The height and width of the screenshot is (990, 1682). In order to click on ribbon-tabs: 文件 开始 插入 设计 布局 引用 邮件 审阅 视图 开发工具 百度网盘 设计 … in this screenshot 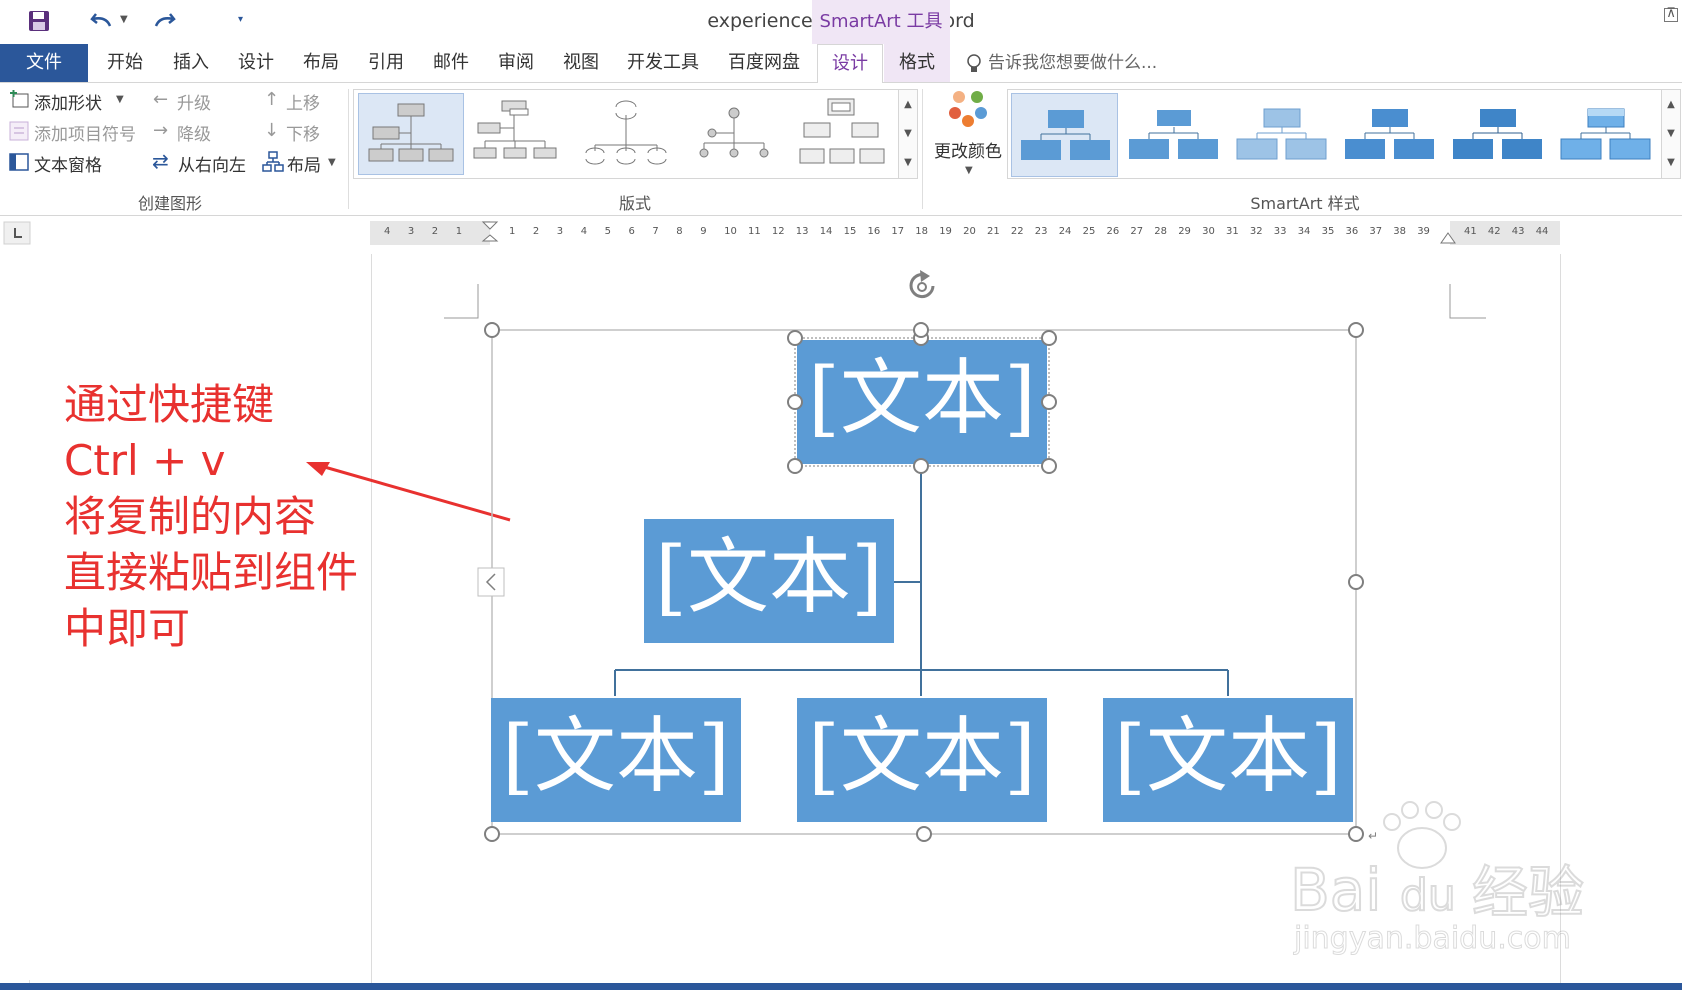, I will do `click(841, 64)`.